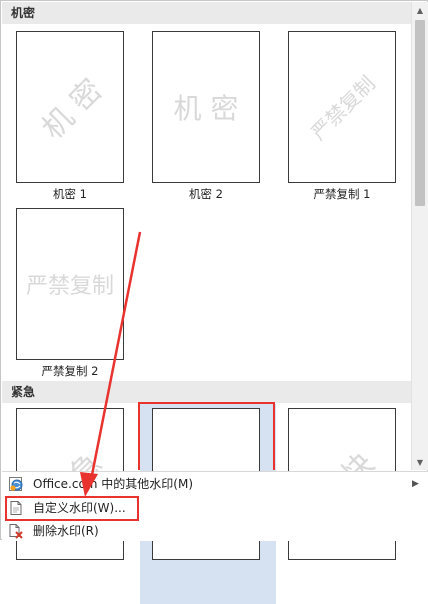 The width and height of the screenshot is (428, 604). What do you see at coordinates (206, 436) in the screenshot?
I see `highlight-box-selected` at bounding box center [206, 436].